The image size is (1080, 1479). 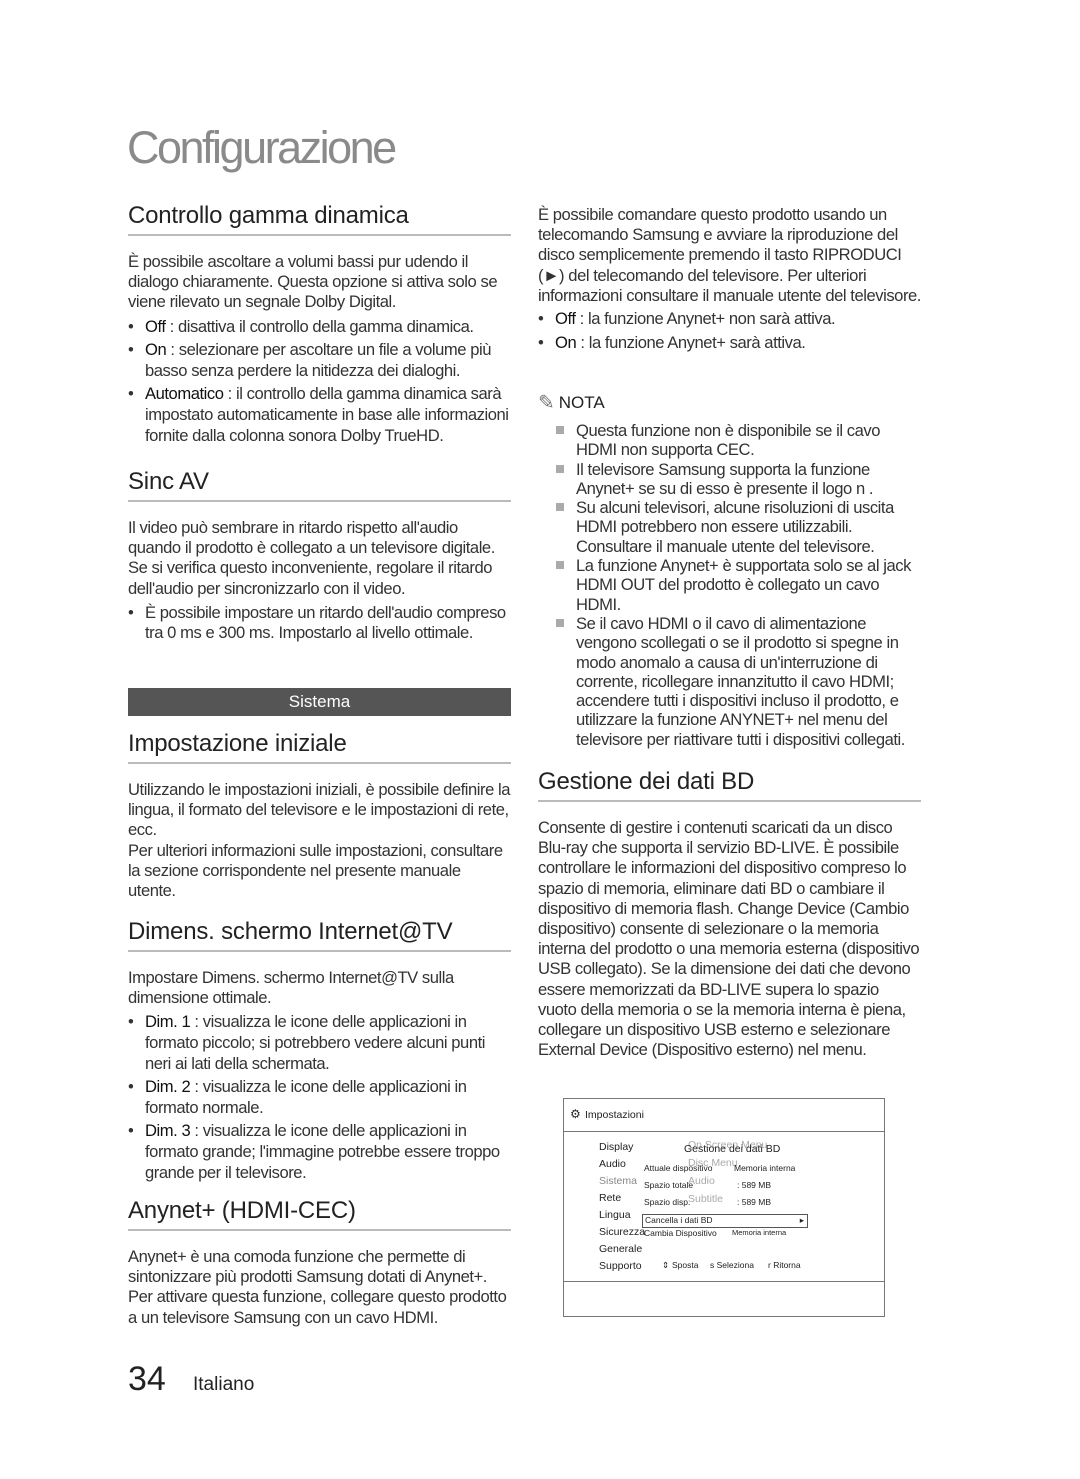 I want to click on page-title: Configurazione, so click(x=262, y=147).